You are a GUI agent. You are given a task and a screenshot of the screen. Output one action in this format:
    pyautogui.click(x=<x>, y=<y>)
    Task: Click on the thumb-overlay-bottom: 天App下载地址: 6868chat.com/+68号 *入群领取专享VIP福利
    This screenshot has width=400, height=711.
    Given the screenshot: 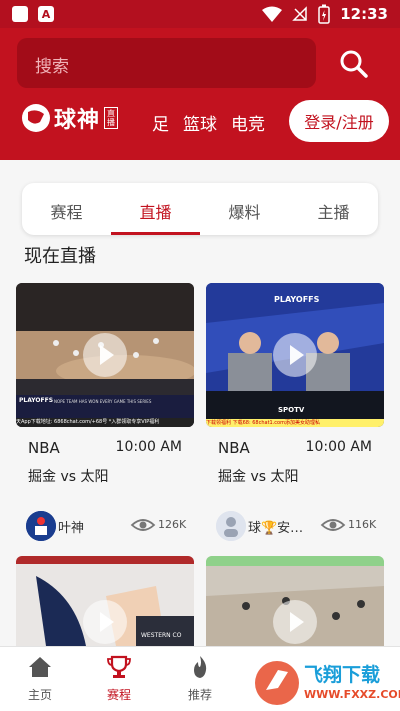 What is the action you would take?
    pyautogui.click(x=105, y=422)
    